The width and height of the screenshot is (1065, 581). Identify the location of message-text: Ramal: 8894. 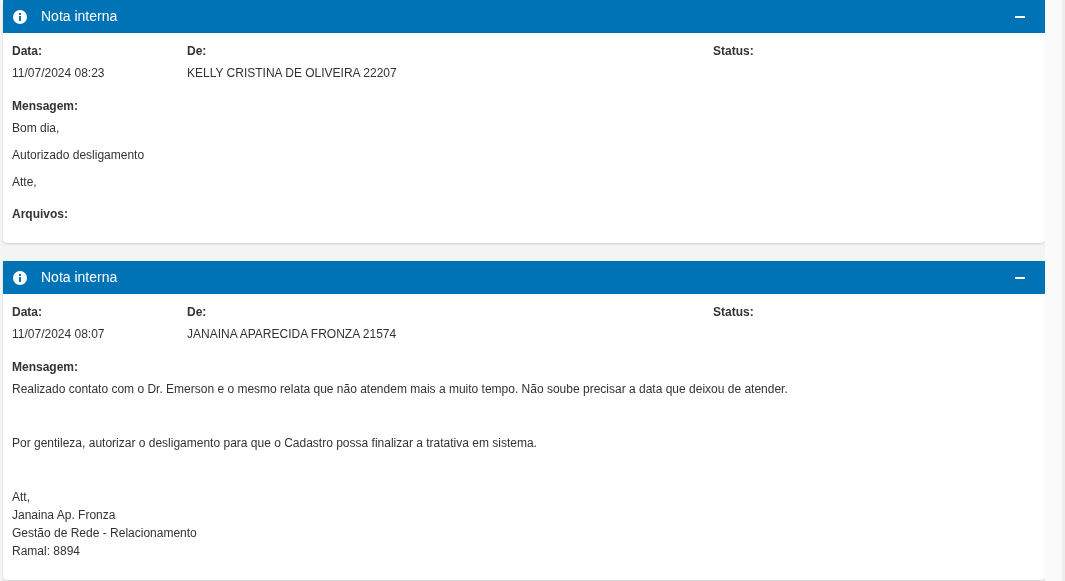
(47, 551).